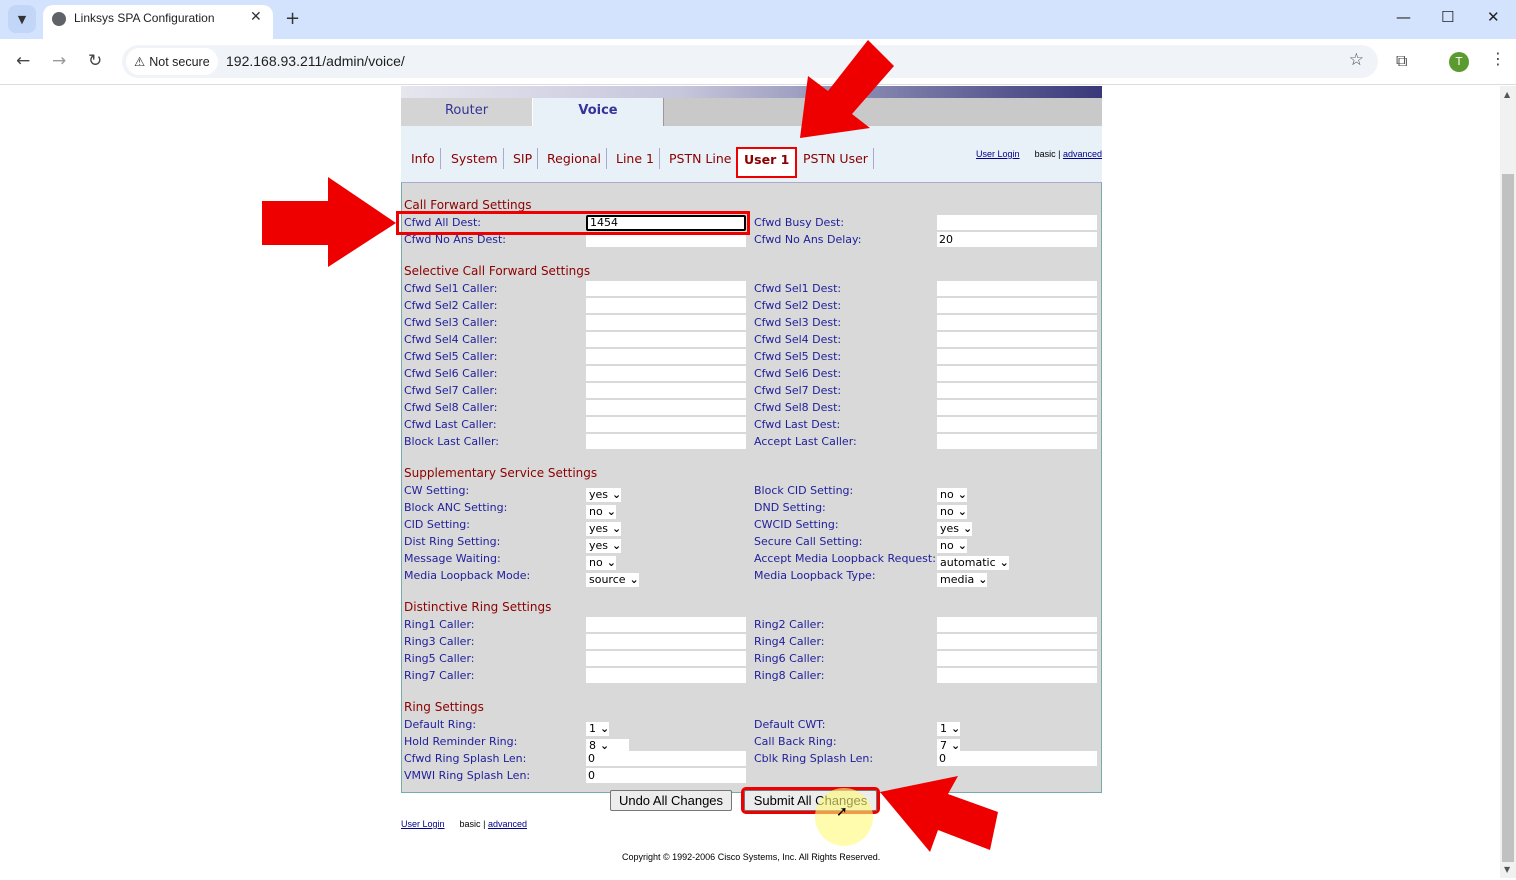 Image resolution: width=1516 pixels, height=880 pixels. Describe the element at coordinates (1459, 62) in the screenshot. I see `profile-avatar: T` at that location.